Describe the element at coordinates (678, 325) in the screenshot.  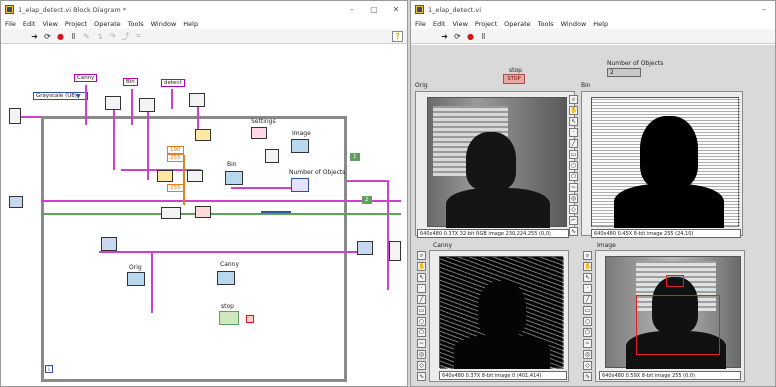
I see `detection-box-body` at that location.